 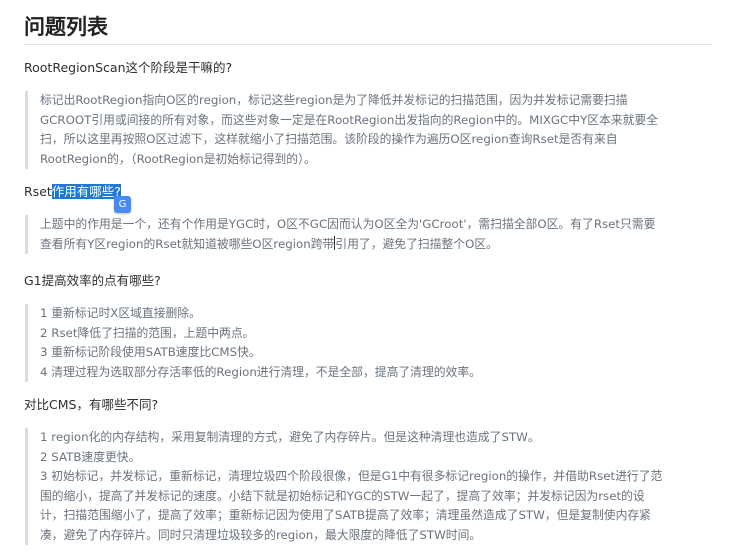 I want to click on list-item: 3 重新标记阶段使用SATB速度比CMS快。, so click(x=150, y=352).